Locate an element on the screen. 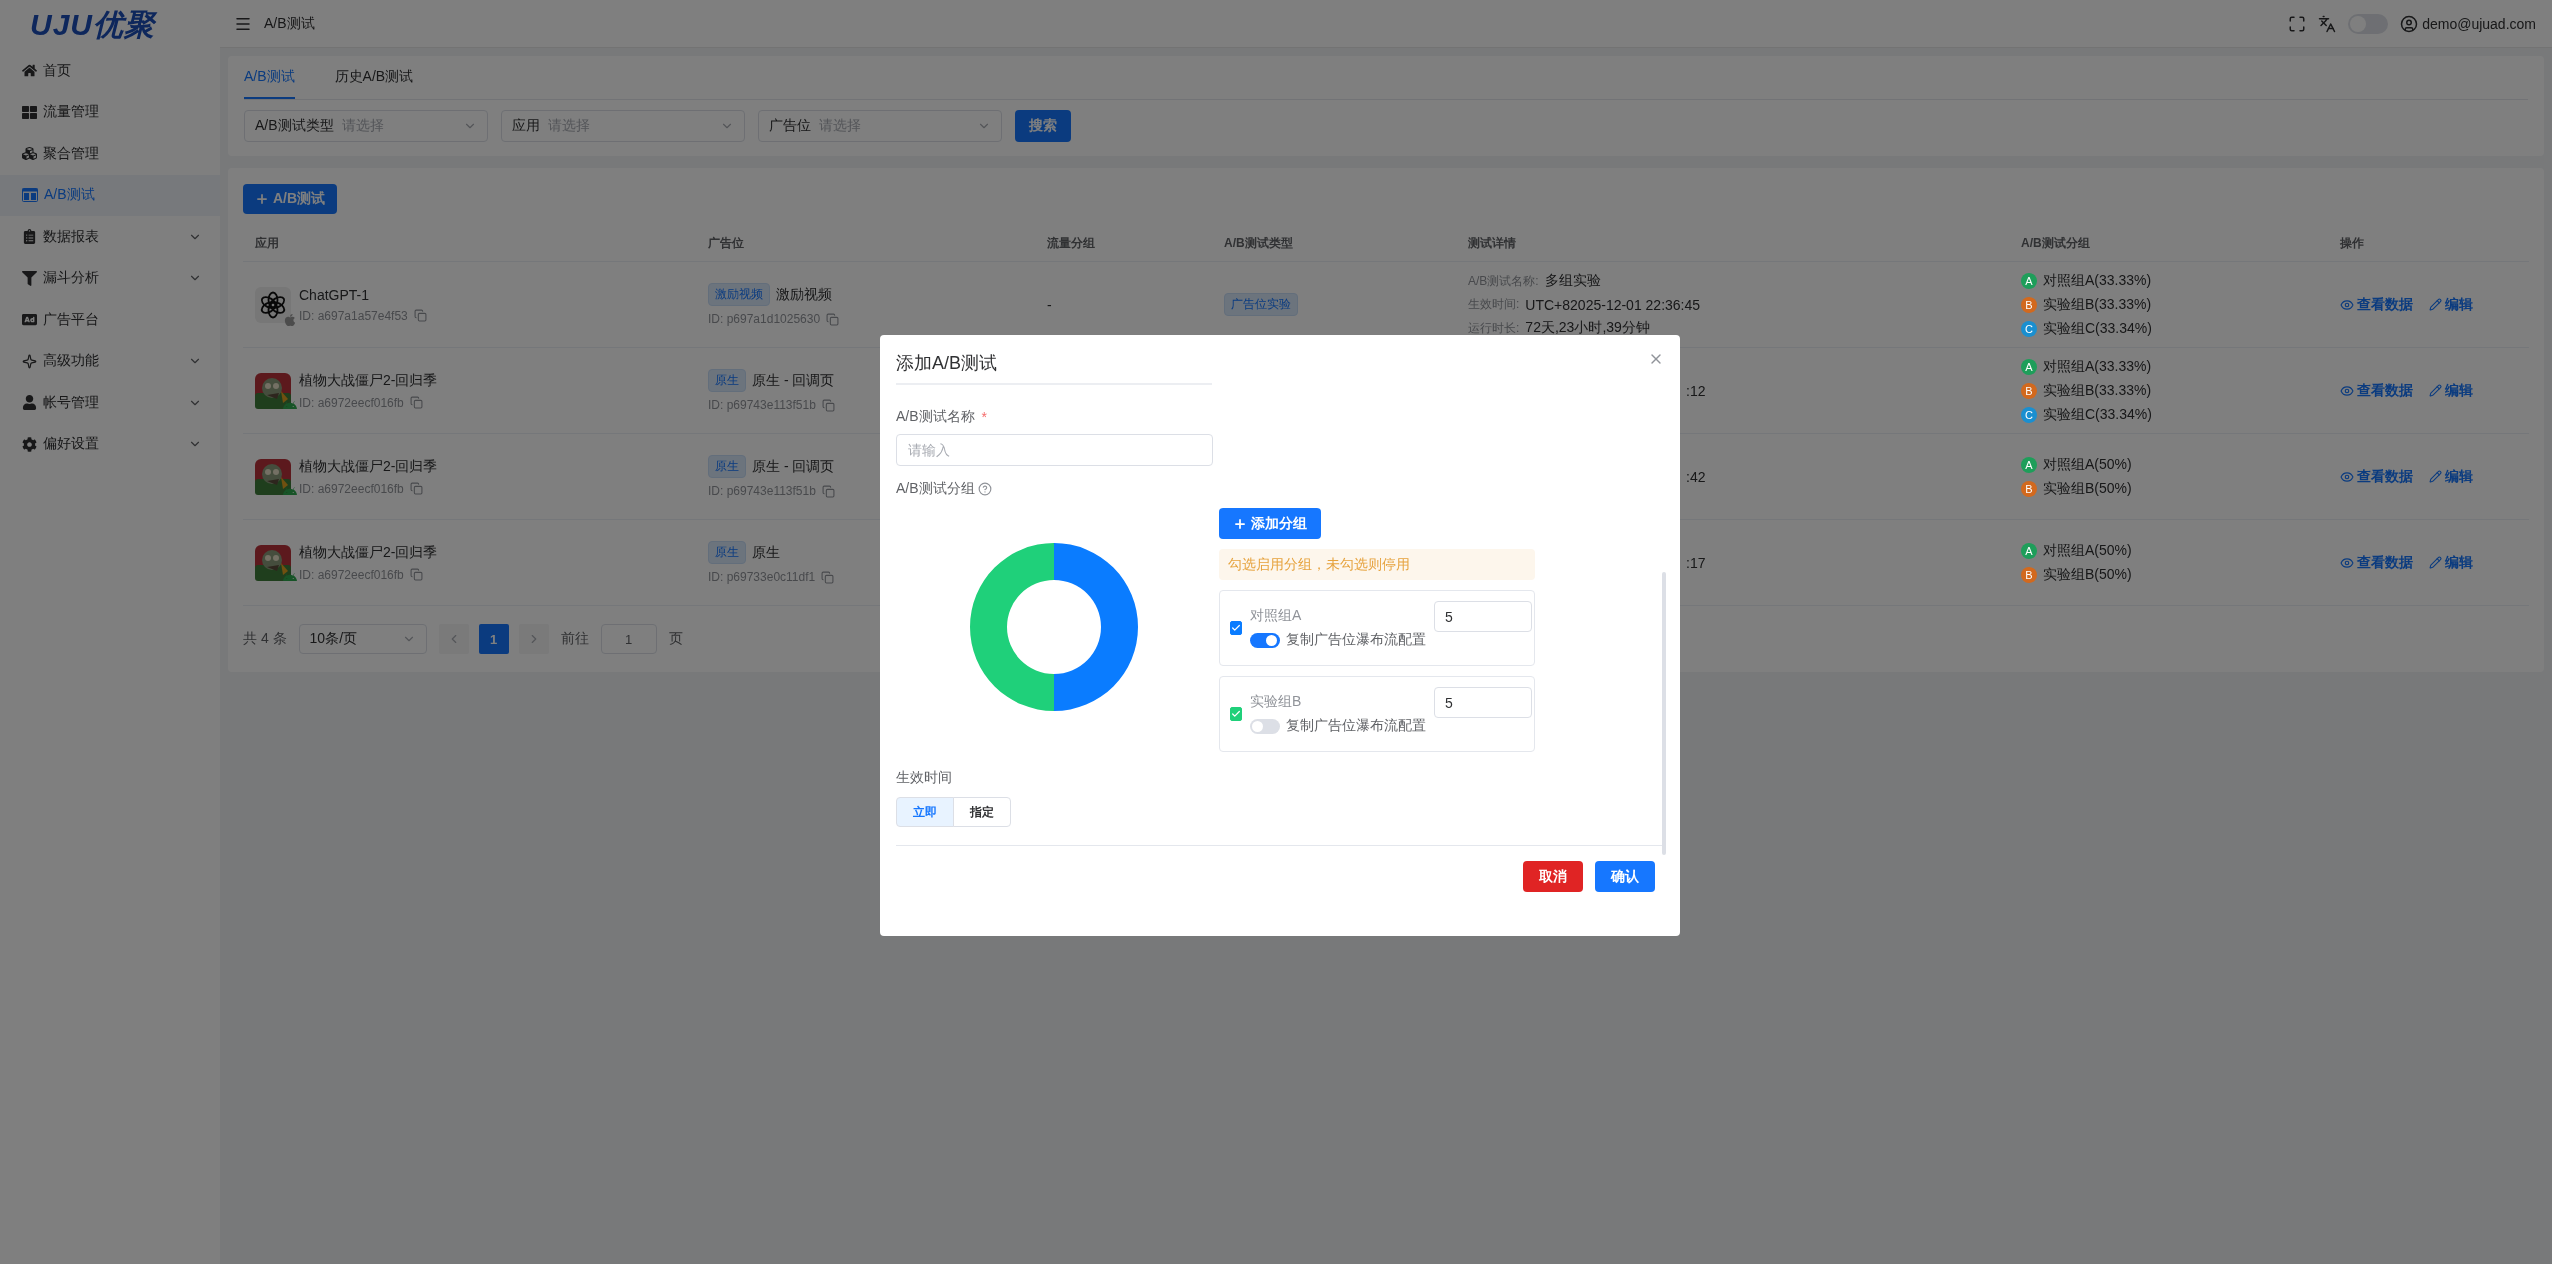 The width and height of the screenshot is (2552, 1264). sidebar-item: 首页 is located at coordinates (110, 71).